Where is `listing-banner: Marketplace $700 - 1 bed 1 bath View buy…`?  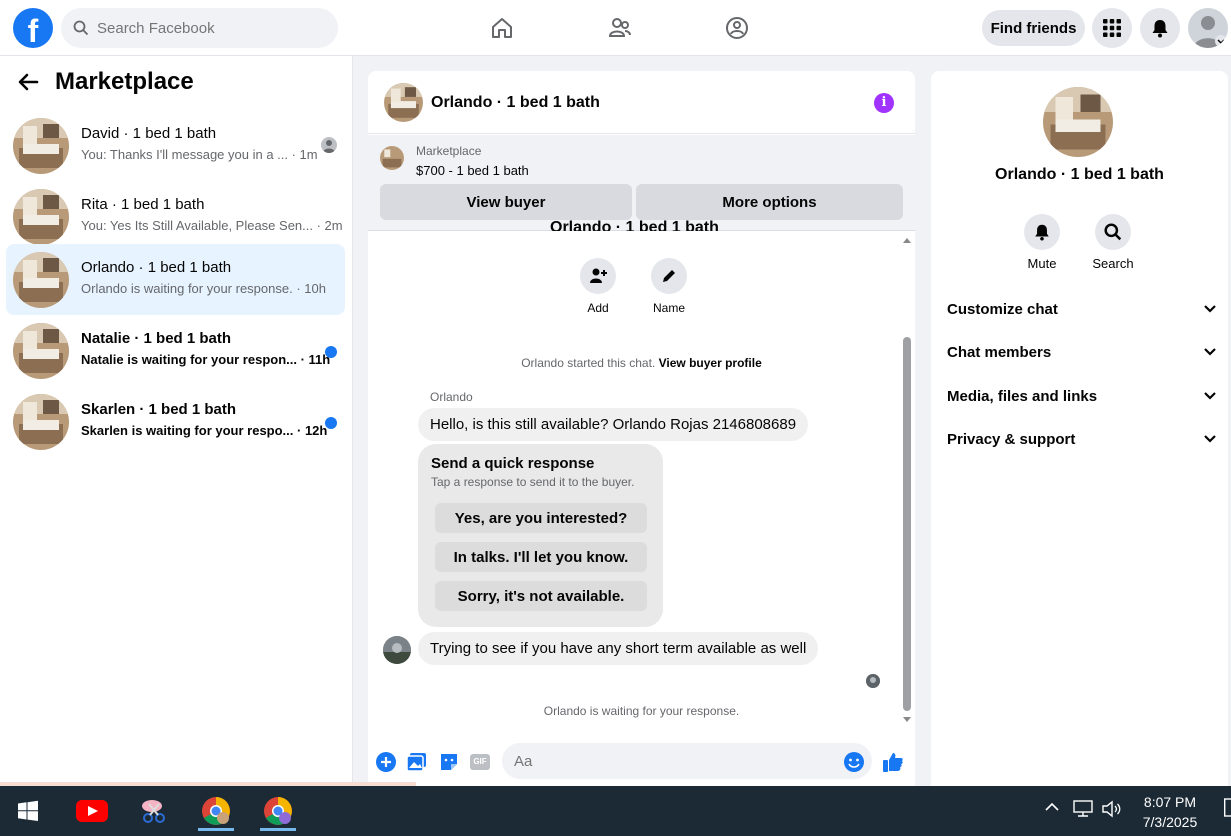 listing-banner: Marketplace $700 - 1 bed 1 bath View buy… is located at coordinates (641, 183).